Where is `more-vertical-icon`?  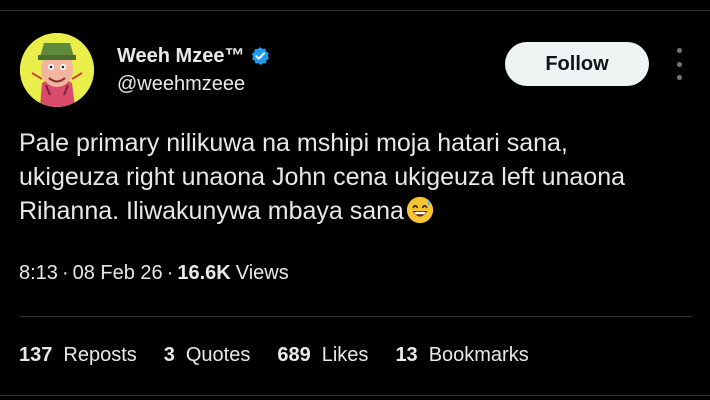
more-vertical-icon is located at coordinates (679, 64).